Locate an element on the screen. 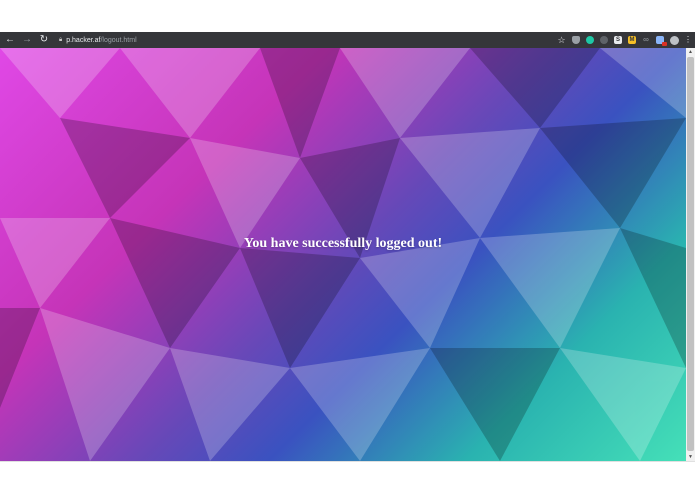 This screenshot has width=695, height=495. back-button: ← is located at coordinates (10, 40).